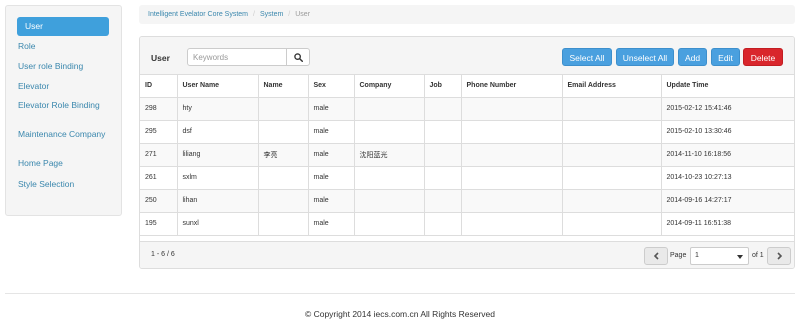 The width and height of the screenshot is (800, 325). Describe the element at coordinates (64, 46) in the screenshot. I see `sidebar-item-role: Role` at that location.